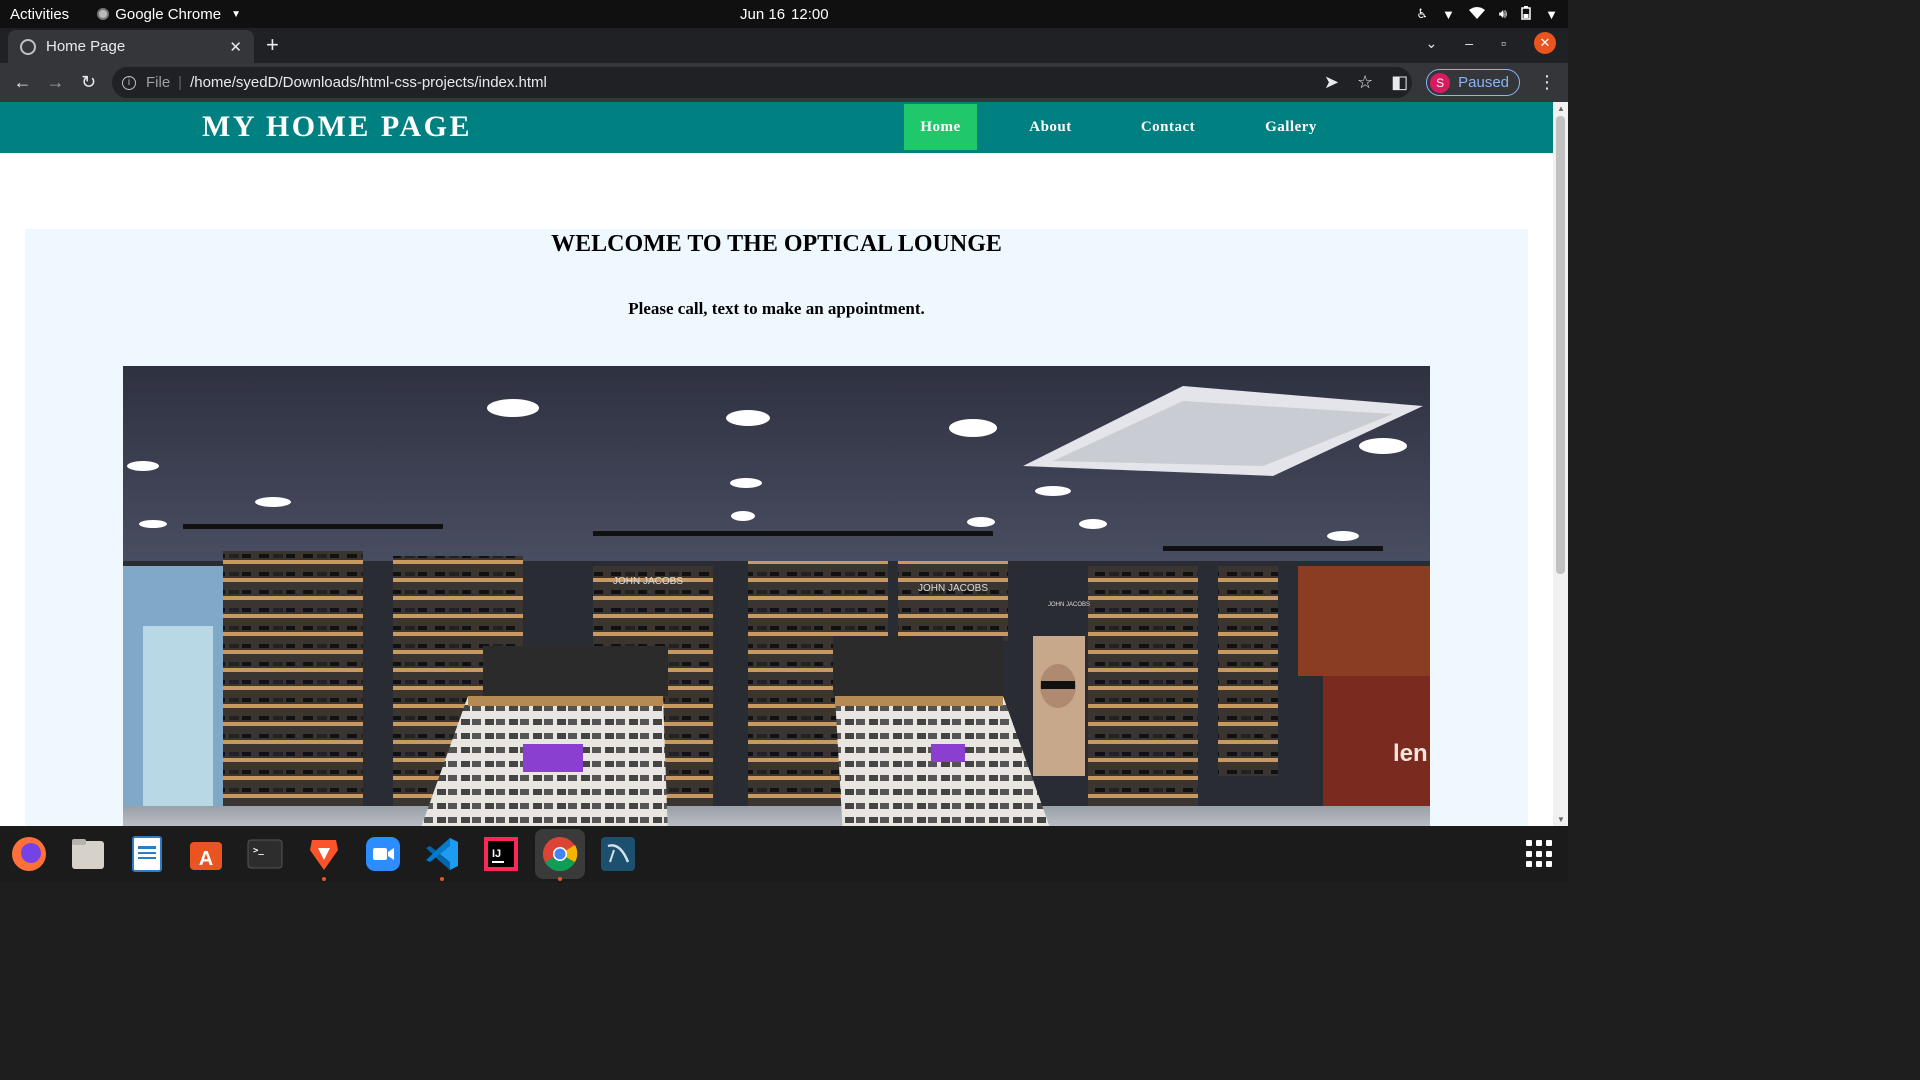 The width and height of the screenshot is (1920, 1080). What do you see at coordinates (618, 854) in the screenshot?
I see `mysql-workbench-icon` at bounding box center [618, 854].